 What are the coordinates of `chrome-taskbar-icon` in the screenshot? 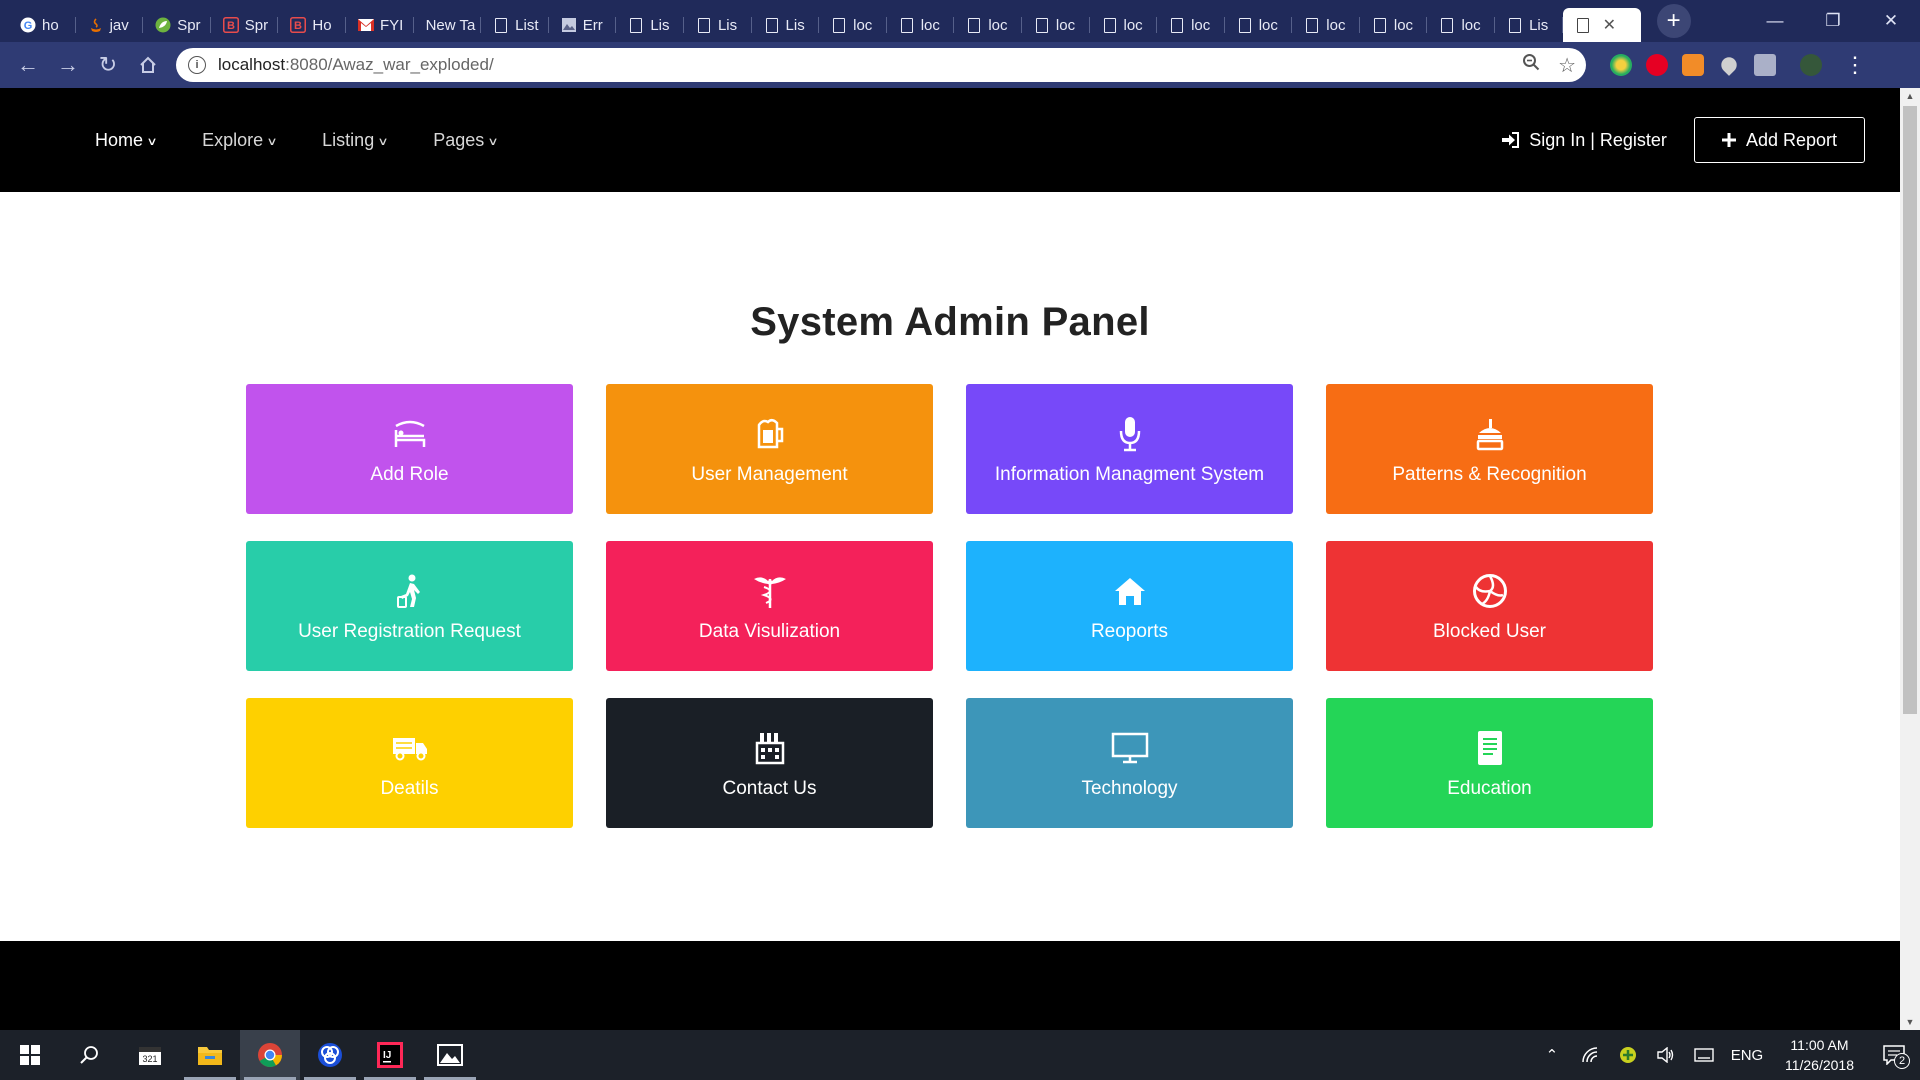 It's located at (270, 1055).